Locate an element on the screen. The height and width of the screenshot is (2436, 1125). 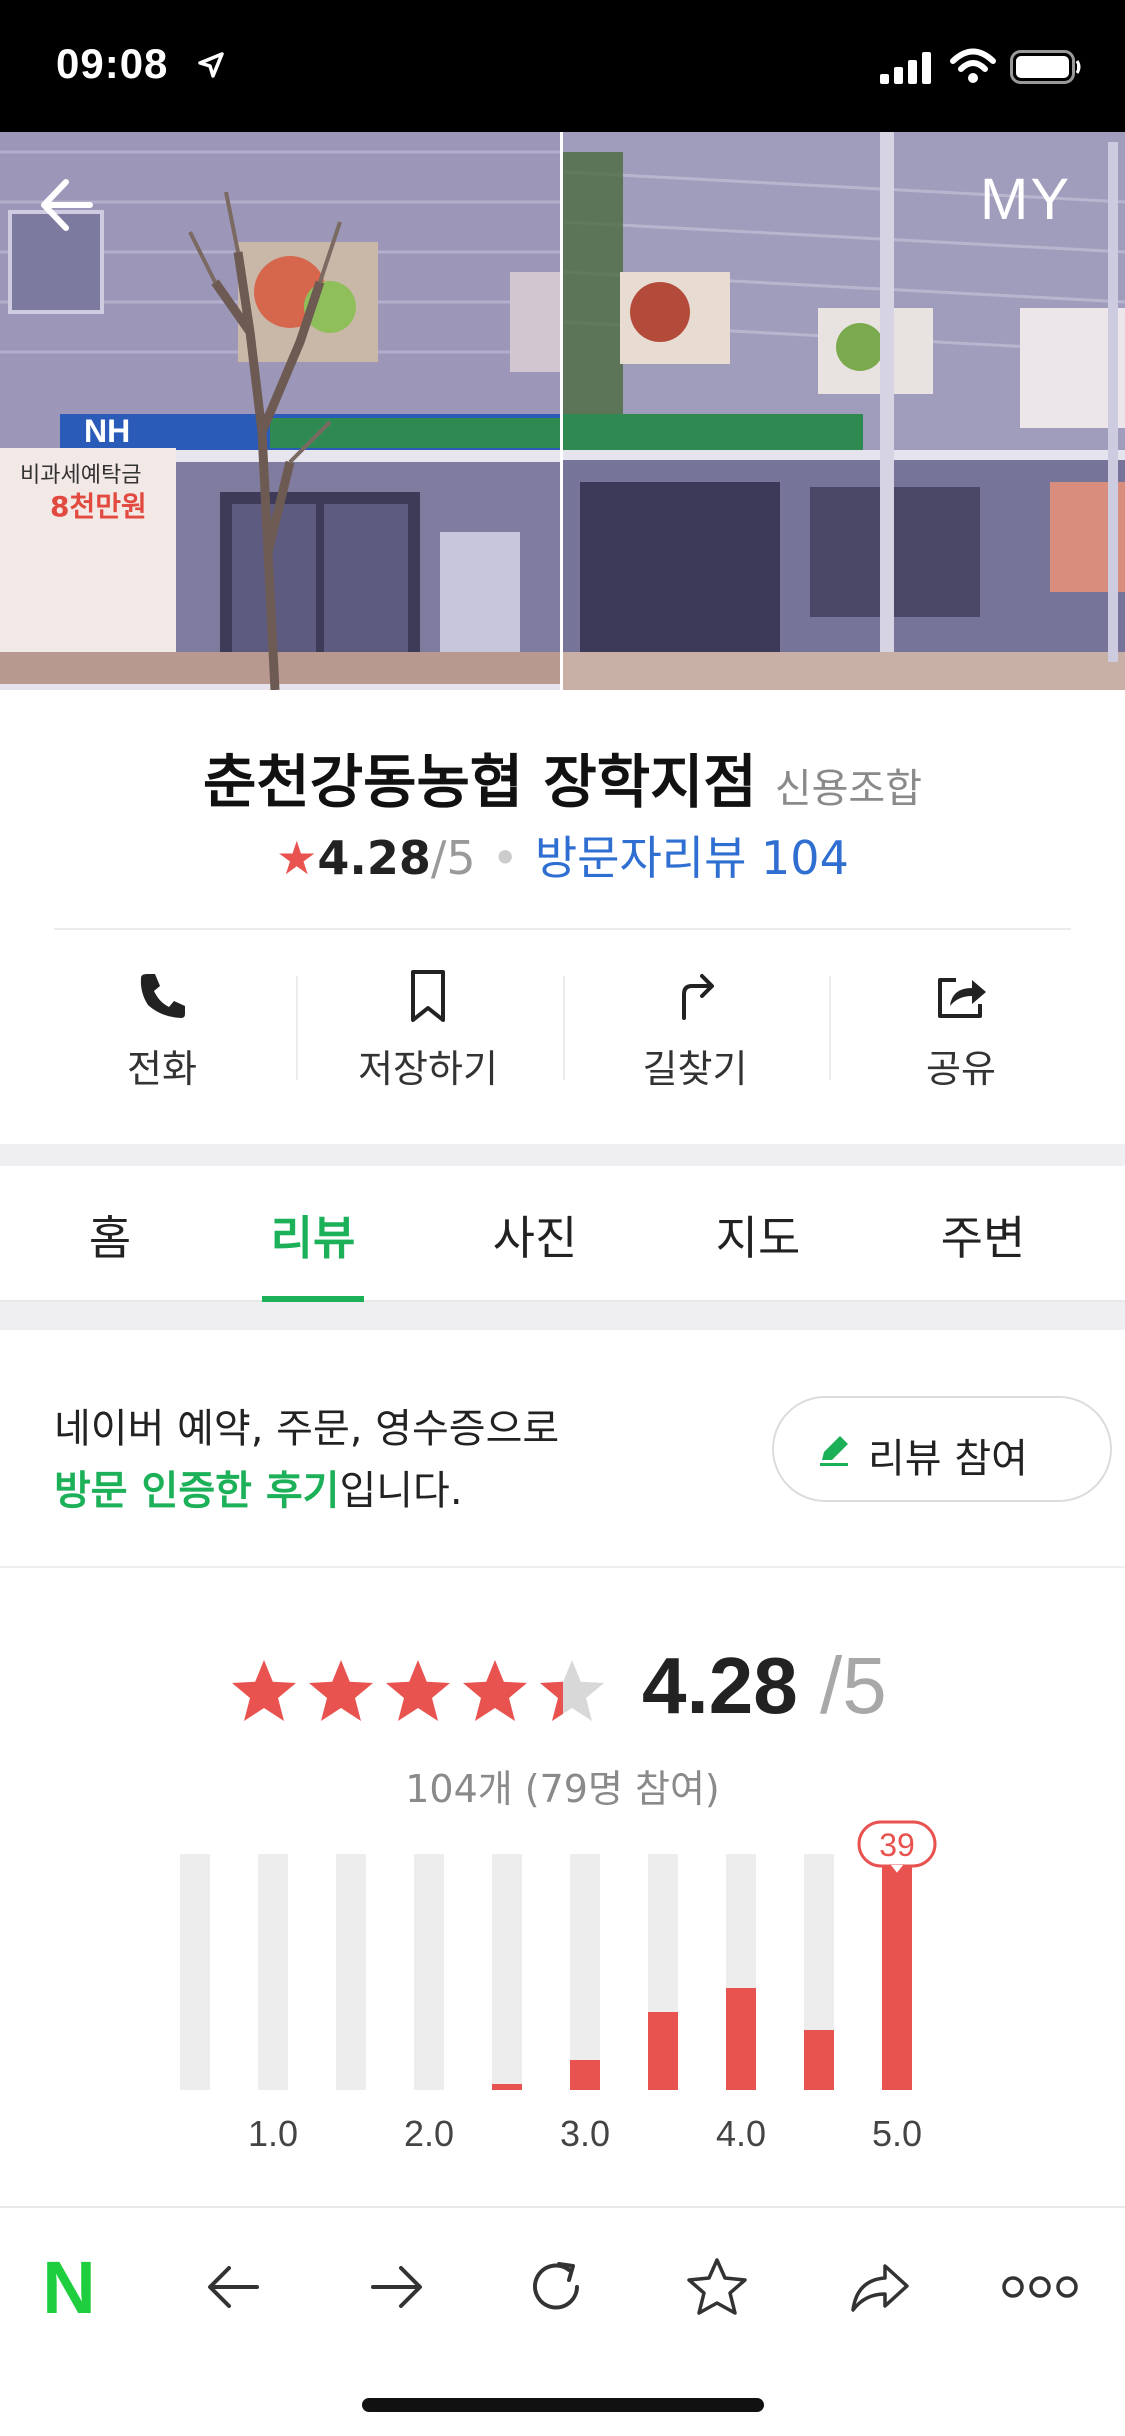
x-tick-label: 4.0 is located at coordinates (741, 2133).